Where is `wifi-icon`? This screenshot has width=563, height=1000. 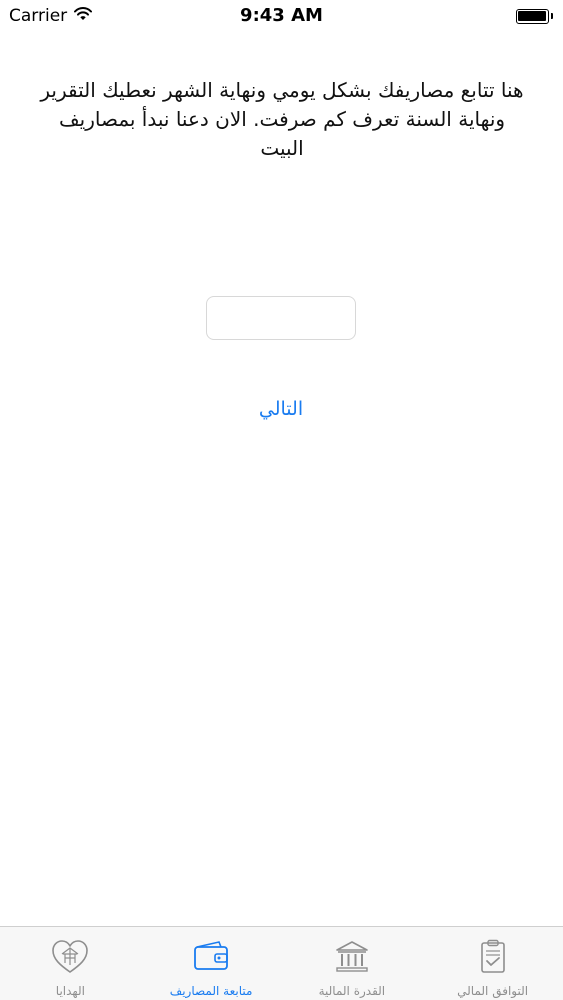
wifi-icon is located at coordinates (83, 16).